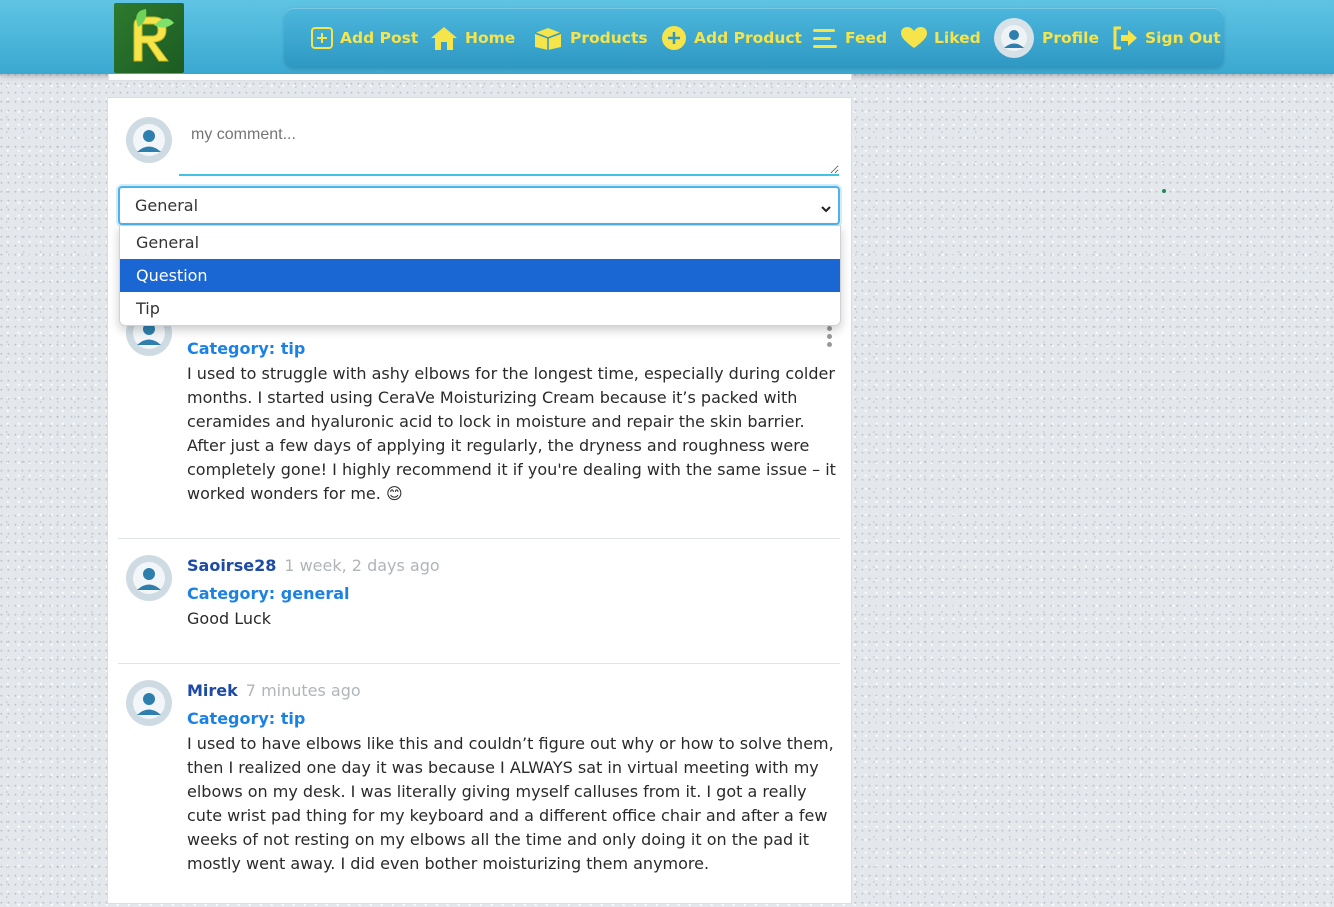 Image resolution: width=1334 pixels, height=907 pixels. What do you see at coordinates (548, 38) in the screenshot?
I see `box-icon` at bounding box center [548, 38].